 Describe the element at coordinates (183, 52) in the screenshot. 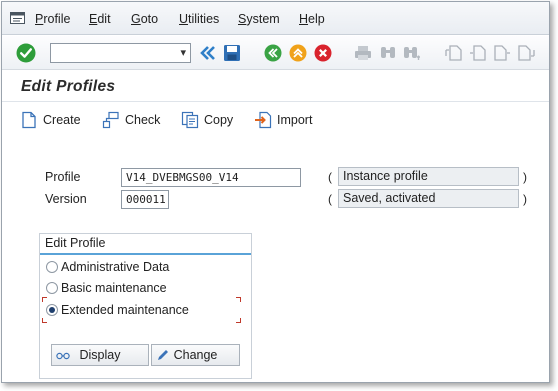

I see `command-dropdown-icon: ▾` at that location.